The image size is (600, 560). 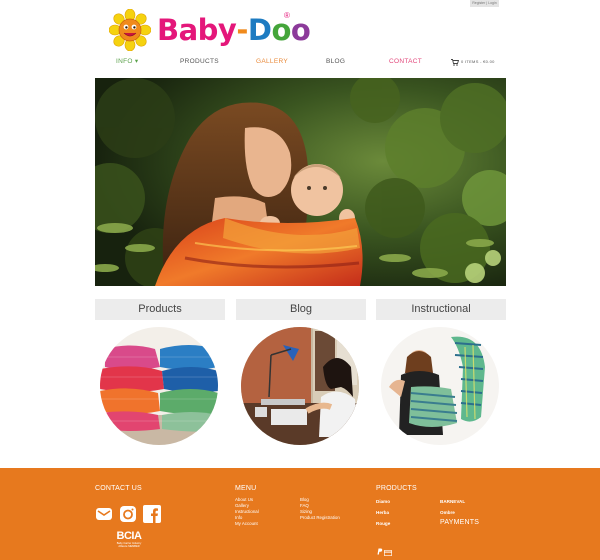 What do you see at coordinates (300, 30) in the screenshot?
I see `brand-letter-o2: o` at bounding box center [300, 30].